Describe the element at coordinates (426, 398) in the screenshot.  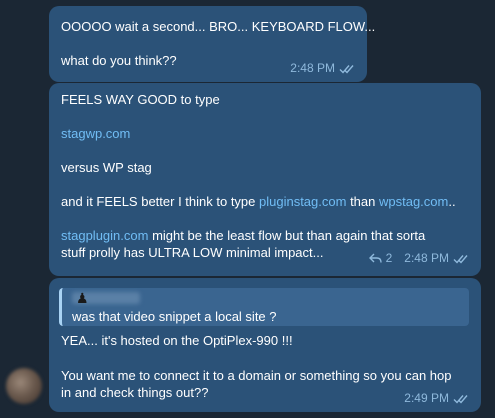
I see `message-time: 2:49 PM` at that location.